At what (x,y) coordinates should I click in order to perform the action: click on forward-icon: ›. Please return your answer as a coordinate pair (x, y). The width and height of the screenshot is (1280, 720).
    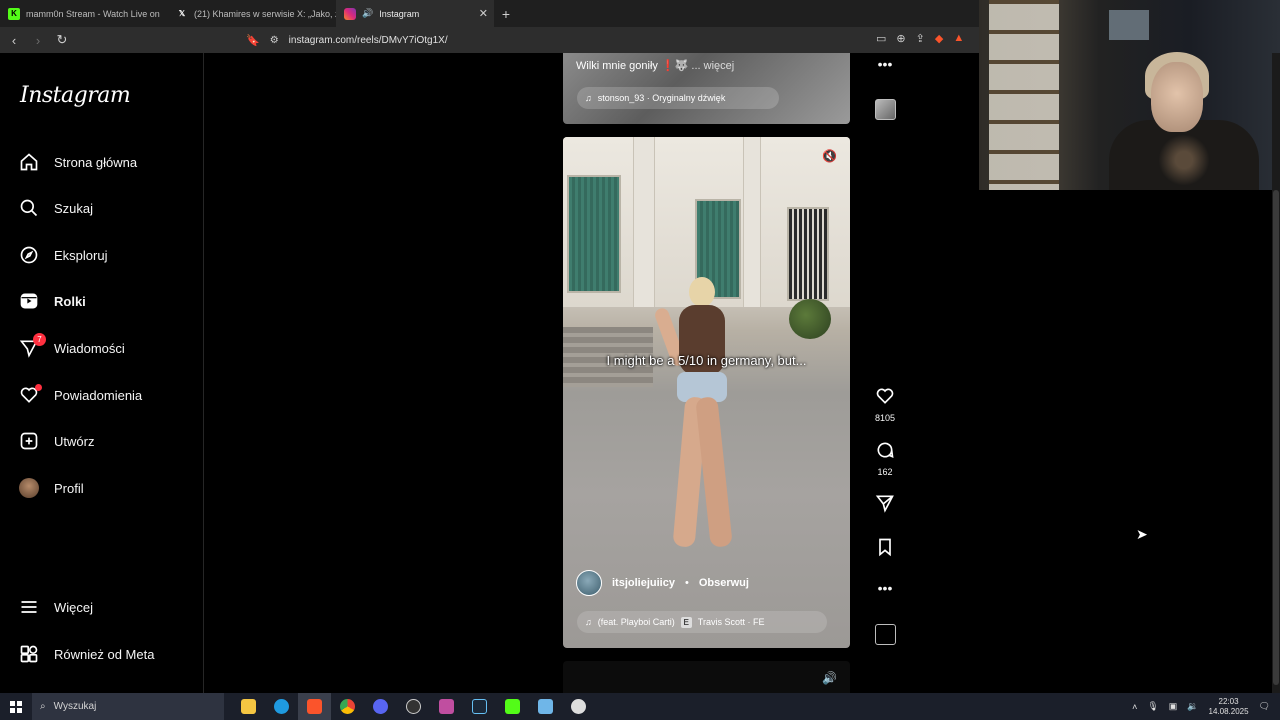
    Looking at the image, I should click on (38, 40).